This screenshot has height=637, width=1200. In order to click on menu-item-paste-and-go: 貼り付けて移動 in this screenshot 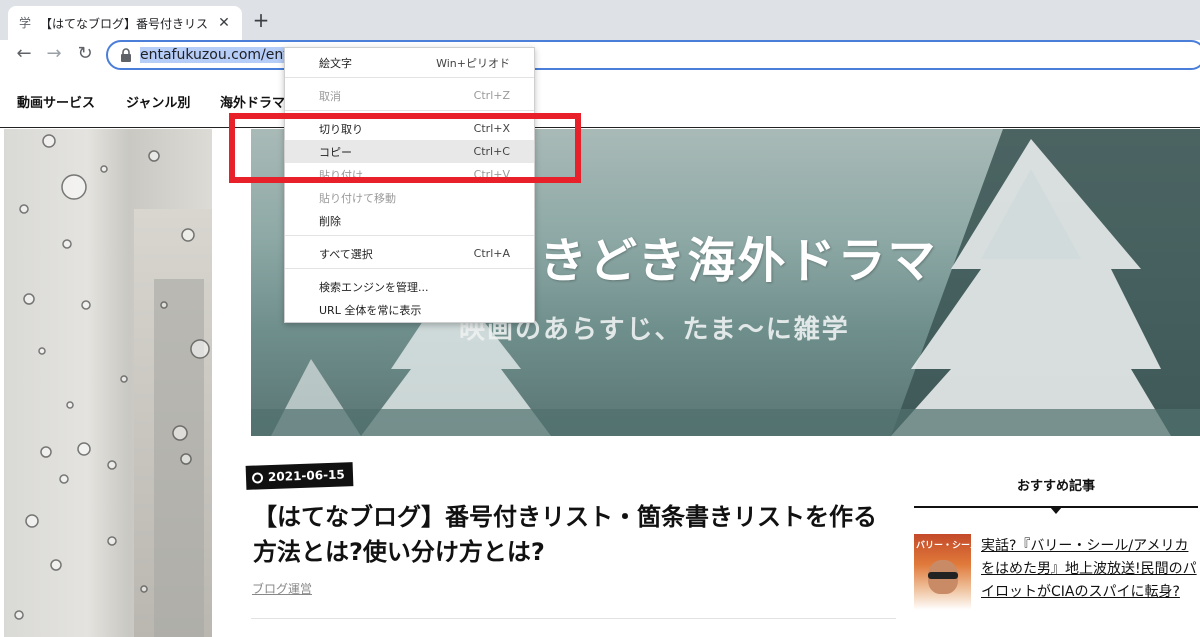, I will do `click(409, 197)`.